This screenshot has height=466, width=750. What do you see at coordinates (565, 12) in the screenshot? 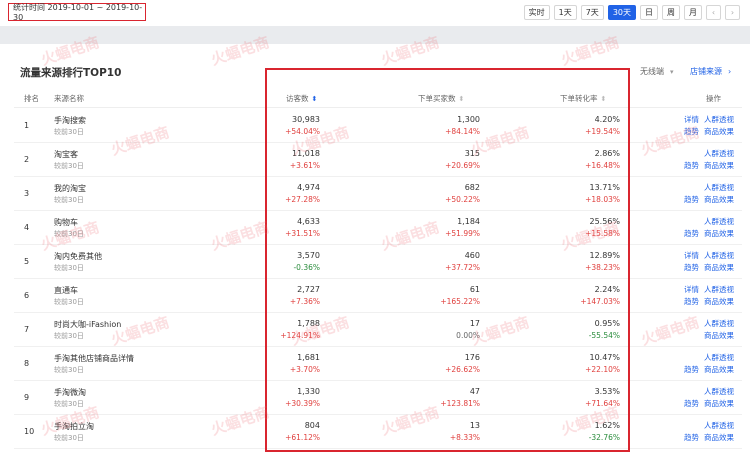
I see `range-1day-button: 1天` at bounding box center [565, 12].